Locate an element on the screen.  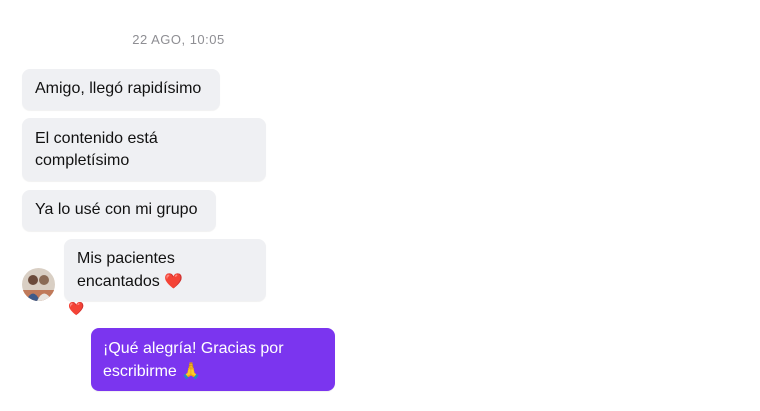
message-text: Amigo, llegó rapidísimo is located at coordinates (118, 88).